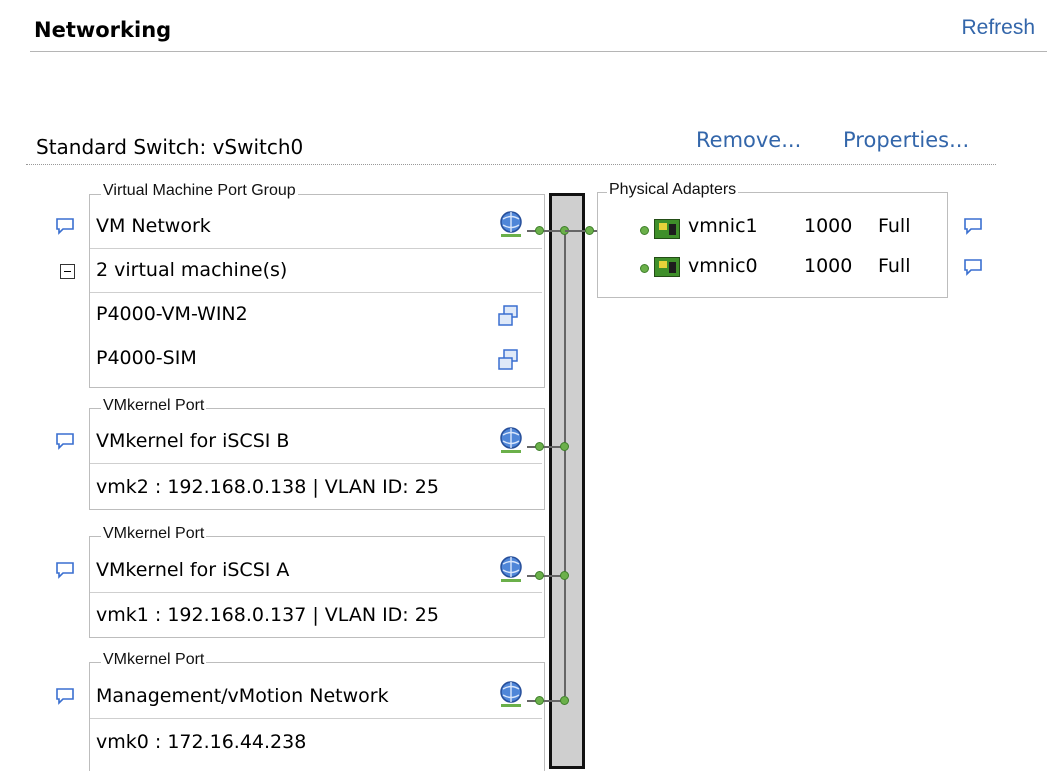  What do you see at coordinates (511, 164) in the screenshot?
I see `switch-divider` at bounding box center [511, 164].